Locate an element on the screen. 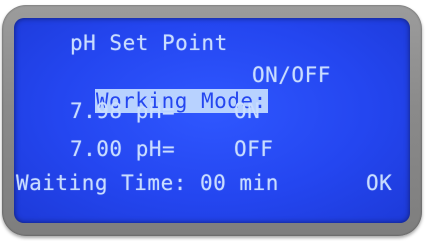 This screenshot has height=241, width=428. ok-button: OK is located at coordinates (379, 183).